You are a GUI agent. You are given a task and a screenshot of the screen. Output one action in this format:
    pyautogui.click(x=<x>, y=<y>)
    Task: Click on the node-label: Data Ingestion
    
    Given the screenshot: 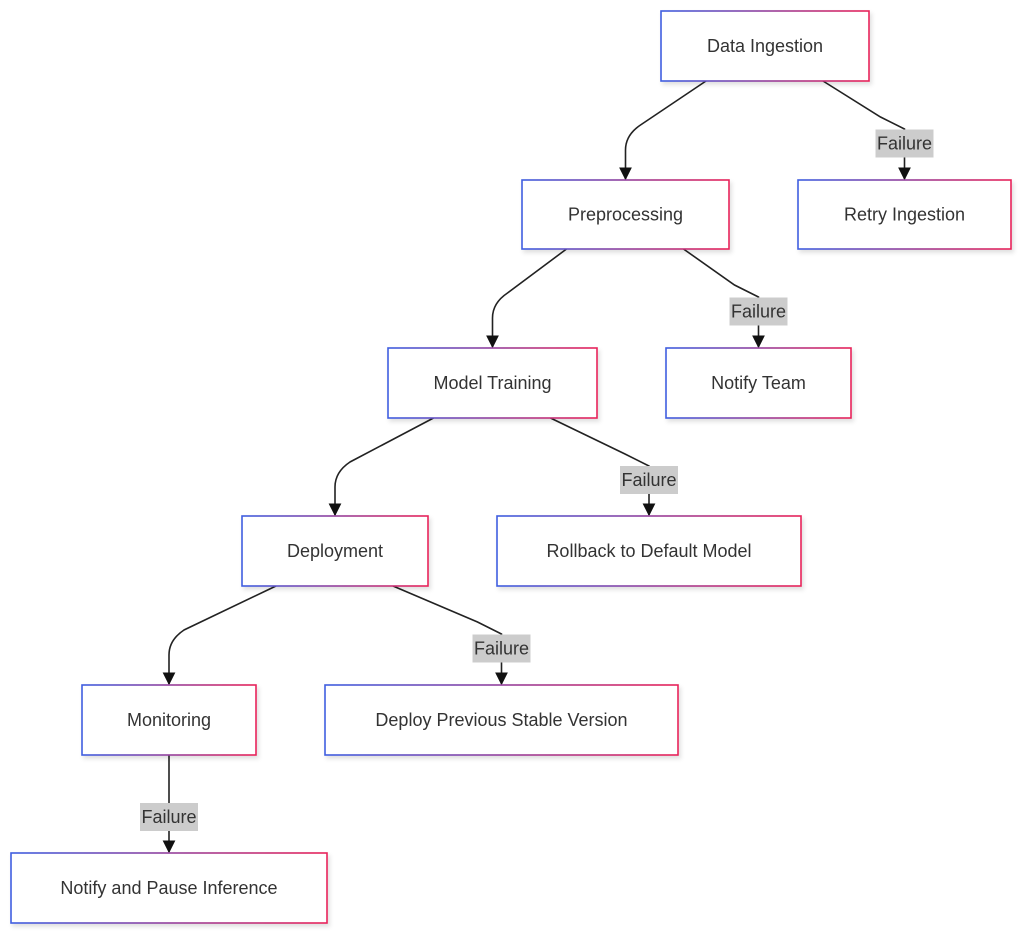 What is the action you would take?
    pyautogui.click(x=765, y=46)
    